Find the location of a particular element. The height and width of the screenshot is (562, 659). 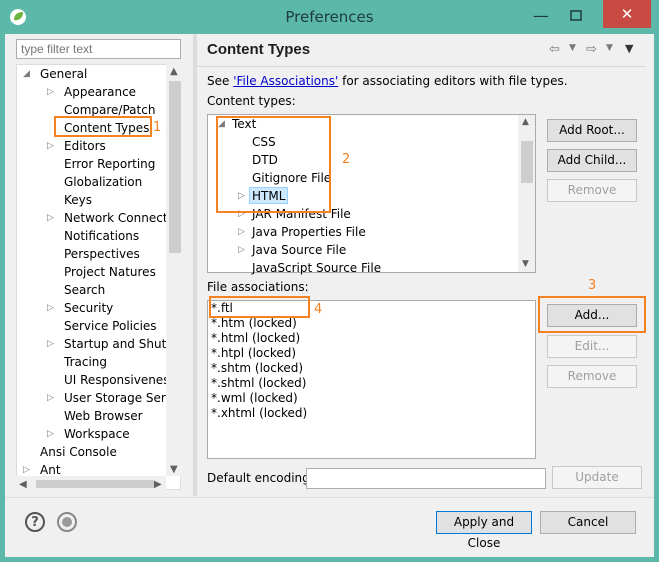

scroll-down-arrow-icon: ▼ is located at coordinates (174, 469).